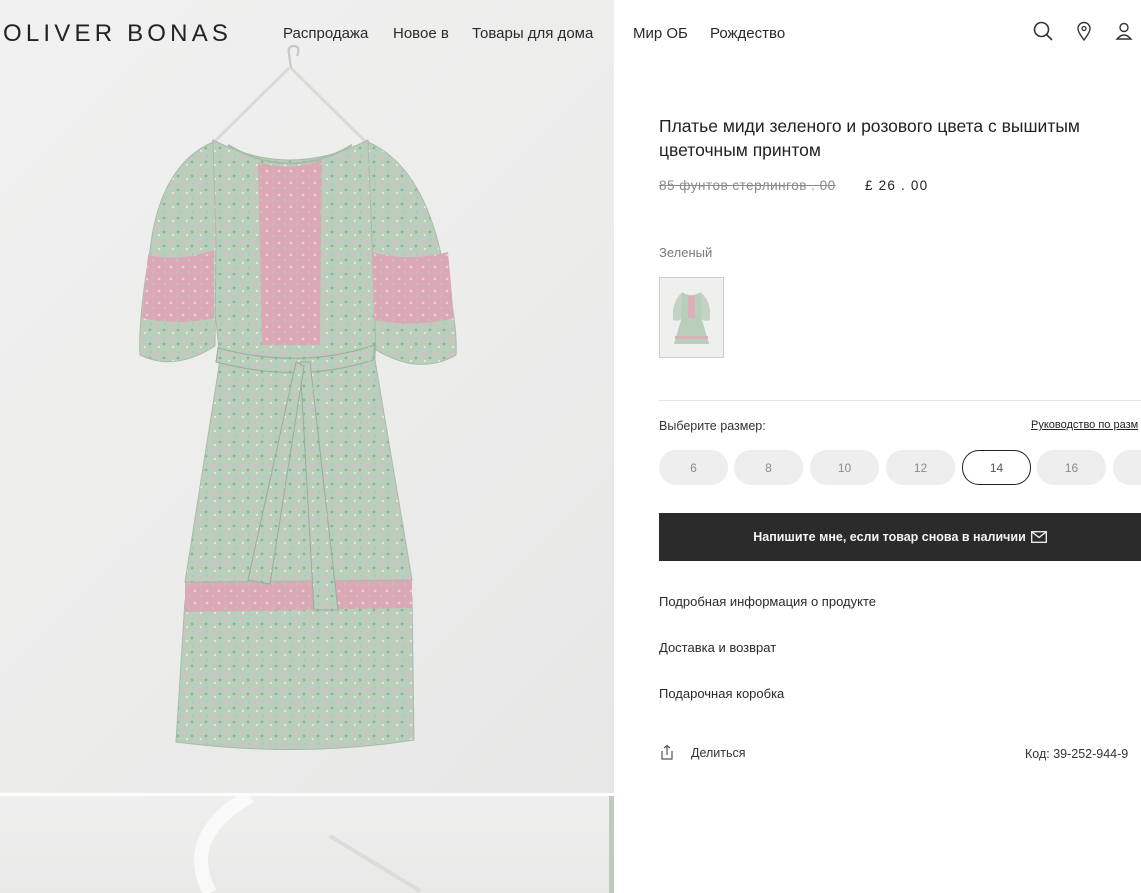  I want to click on size-option-6: 6, so click(693, 467).